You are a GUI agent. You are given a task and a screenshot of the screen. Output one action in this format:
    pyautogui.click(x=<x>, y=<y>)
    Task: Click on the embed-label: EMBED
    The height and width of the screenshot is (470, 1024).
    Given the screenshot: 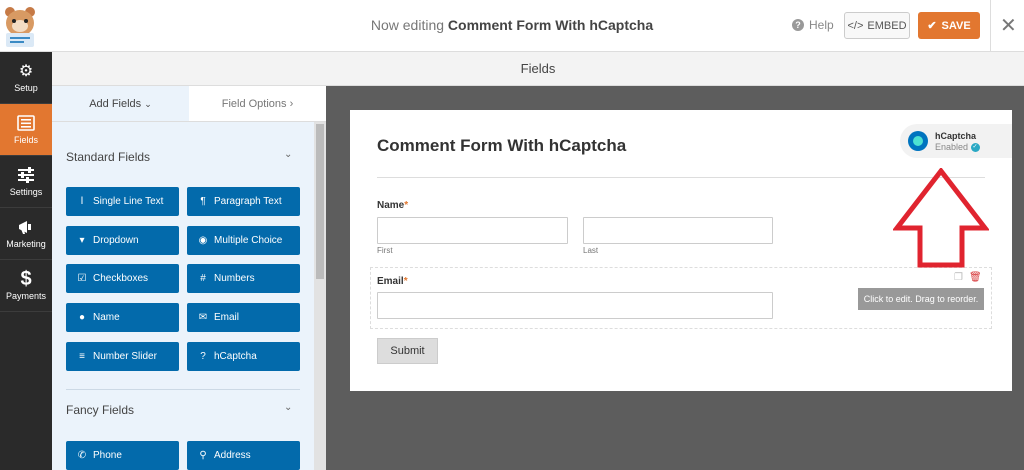 What is the action you would take?
    pyautogui.click(x=887, y=25)
    